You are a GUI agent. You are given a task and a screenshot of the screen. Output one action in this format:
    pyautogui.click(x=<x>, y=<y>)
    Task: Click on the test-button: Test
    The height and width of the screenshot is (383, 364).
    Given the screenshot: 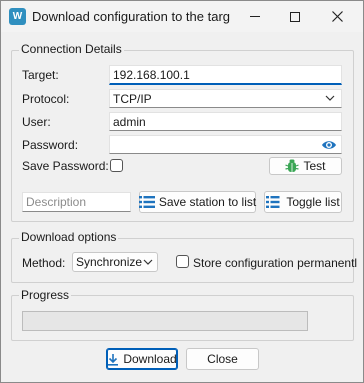 What is the action you would take?
    pyautogui.click(x=305, y=166)
    